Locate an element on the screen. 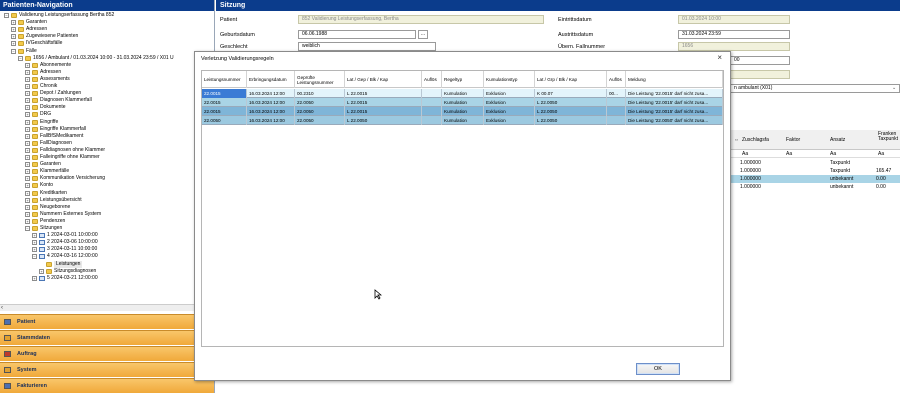 The height and width of the screenshot is (393, 900). nav-button-fakturieren: Fakturieren is located at coordinates (107, 385).